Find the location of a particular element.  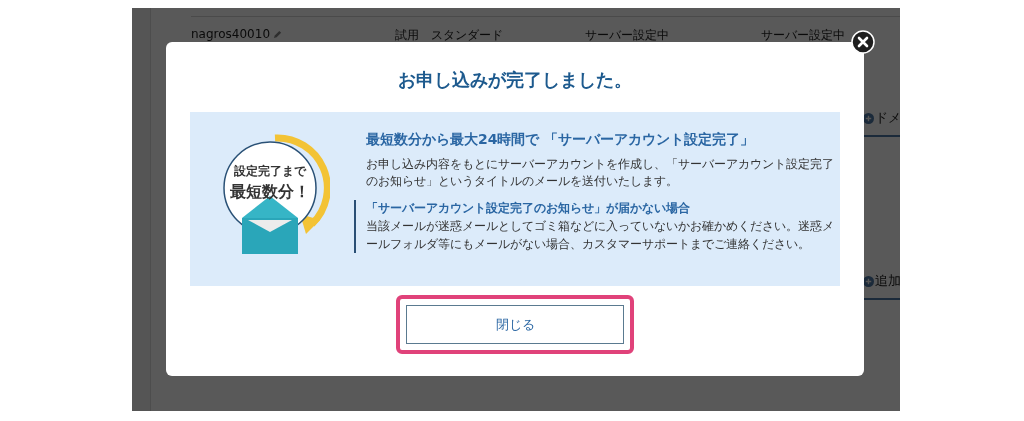

dialog-title: お申し込みが完了しました。 is located at coordinates (515, 80).